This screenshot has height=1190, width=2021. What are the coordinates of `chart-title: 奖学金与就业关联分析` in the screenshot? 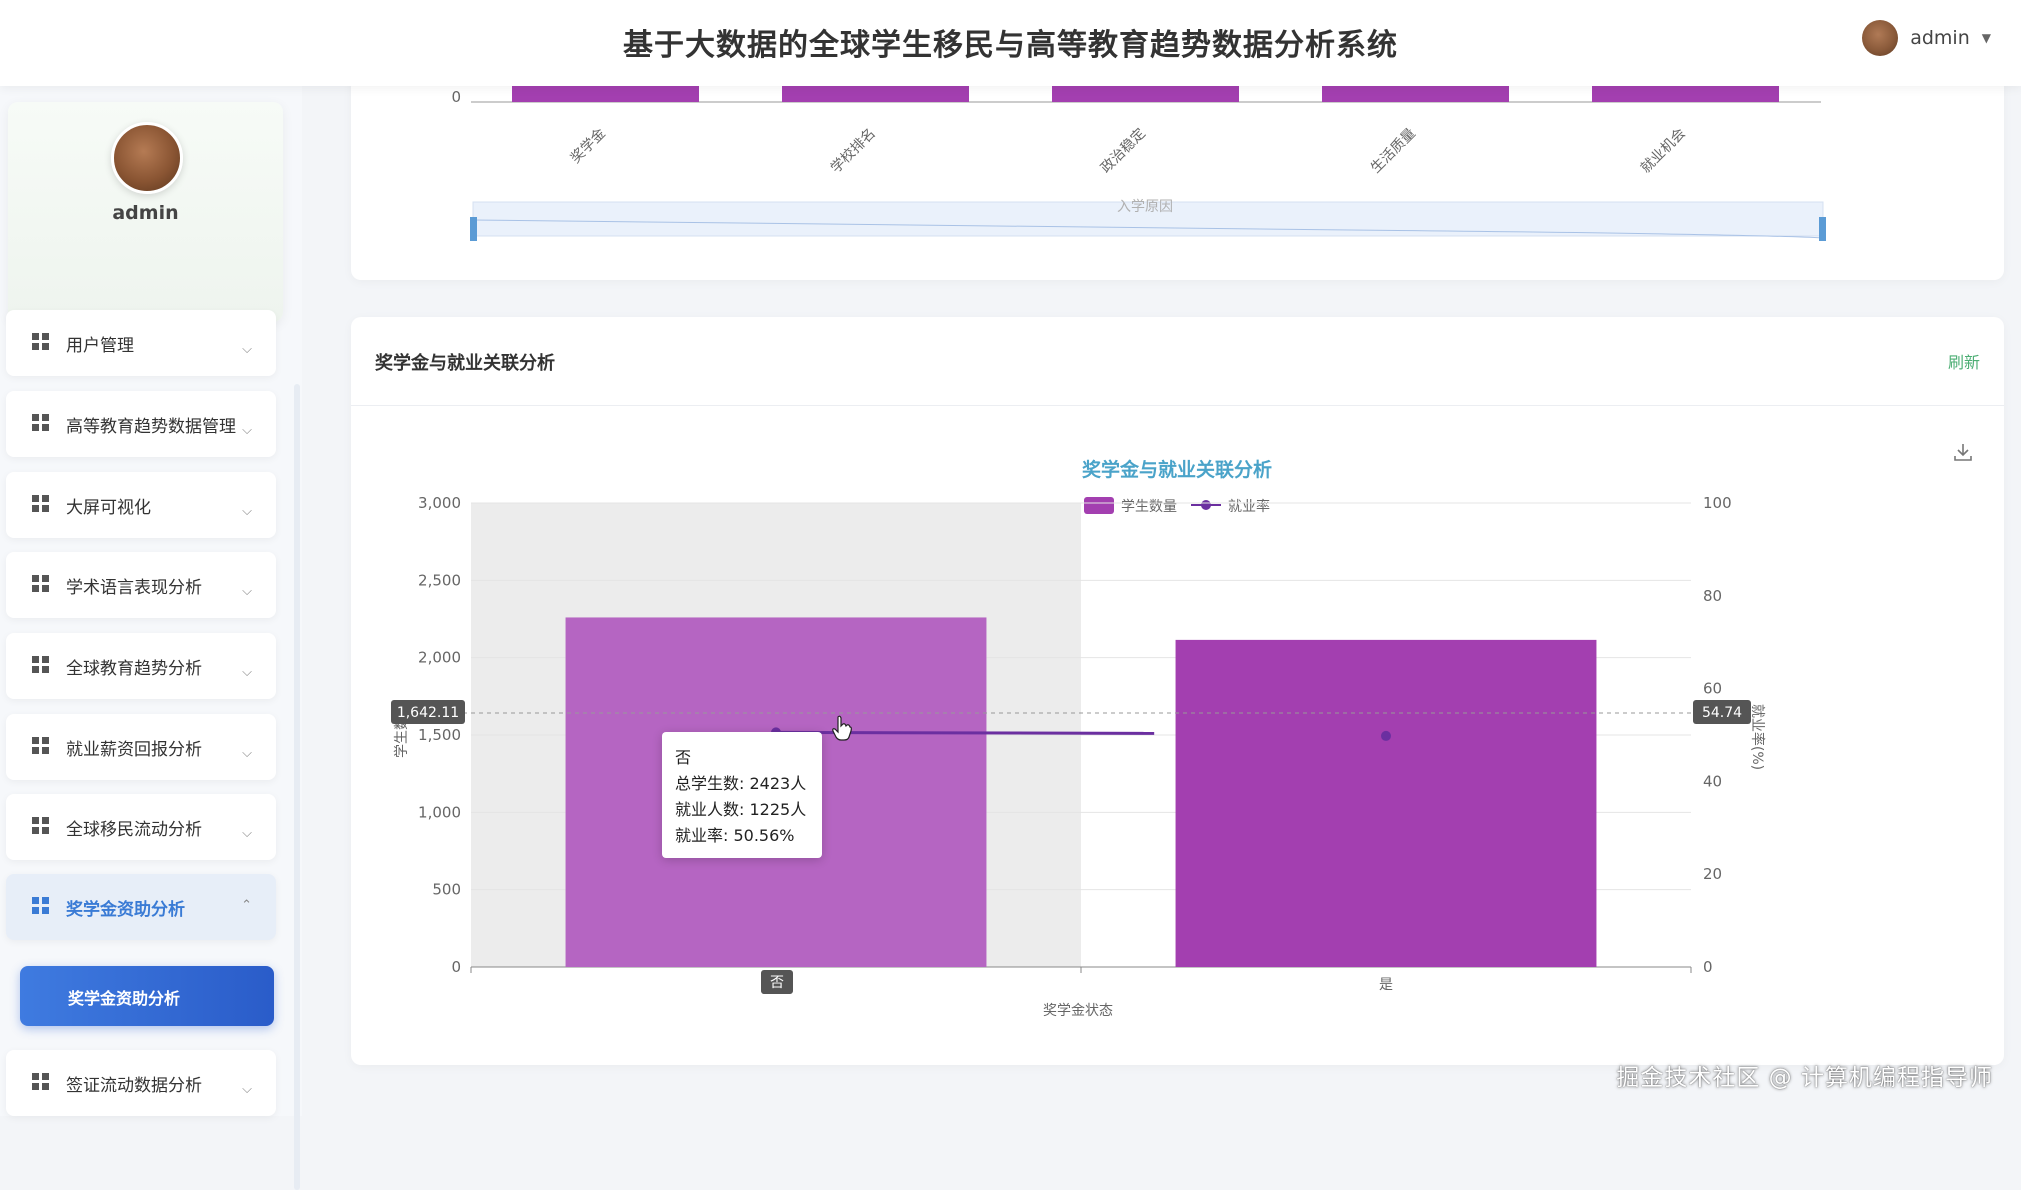 It's located at (1177, 469).